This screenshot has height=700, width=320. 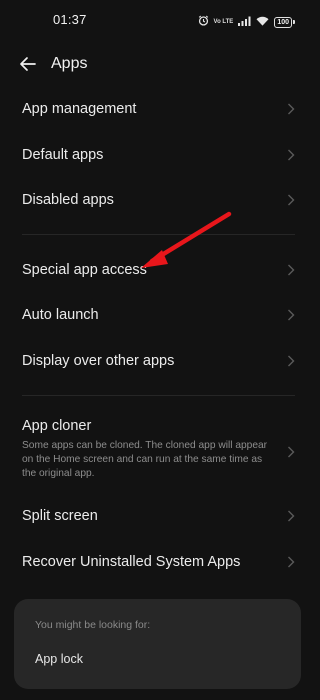 I want to click on arrow-left-icon, so click(x=28, y=64).